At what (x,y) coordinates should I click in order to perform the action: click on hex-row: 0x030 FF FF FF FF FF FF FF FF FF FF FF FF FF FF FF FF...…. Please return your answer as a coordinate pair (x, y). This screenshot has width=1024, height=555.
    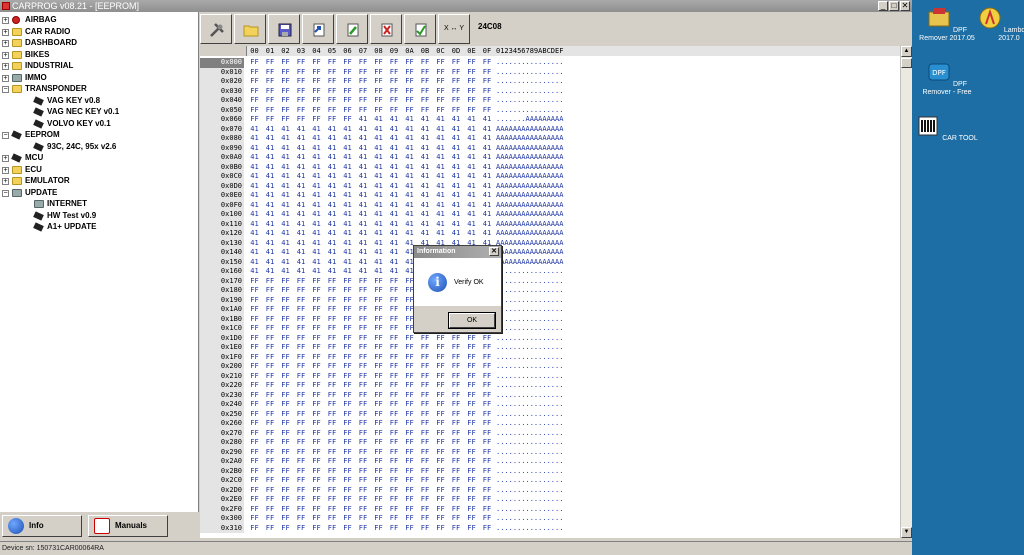
    Looking at the image, I should click on (550, 91).